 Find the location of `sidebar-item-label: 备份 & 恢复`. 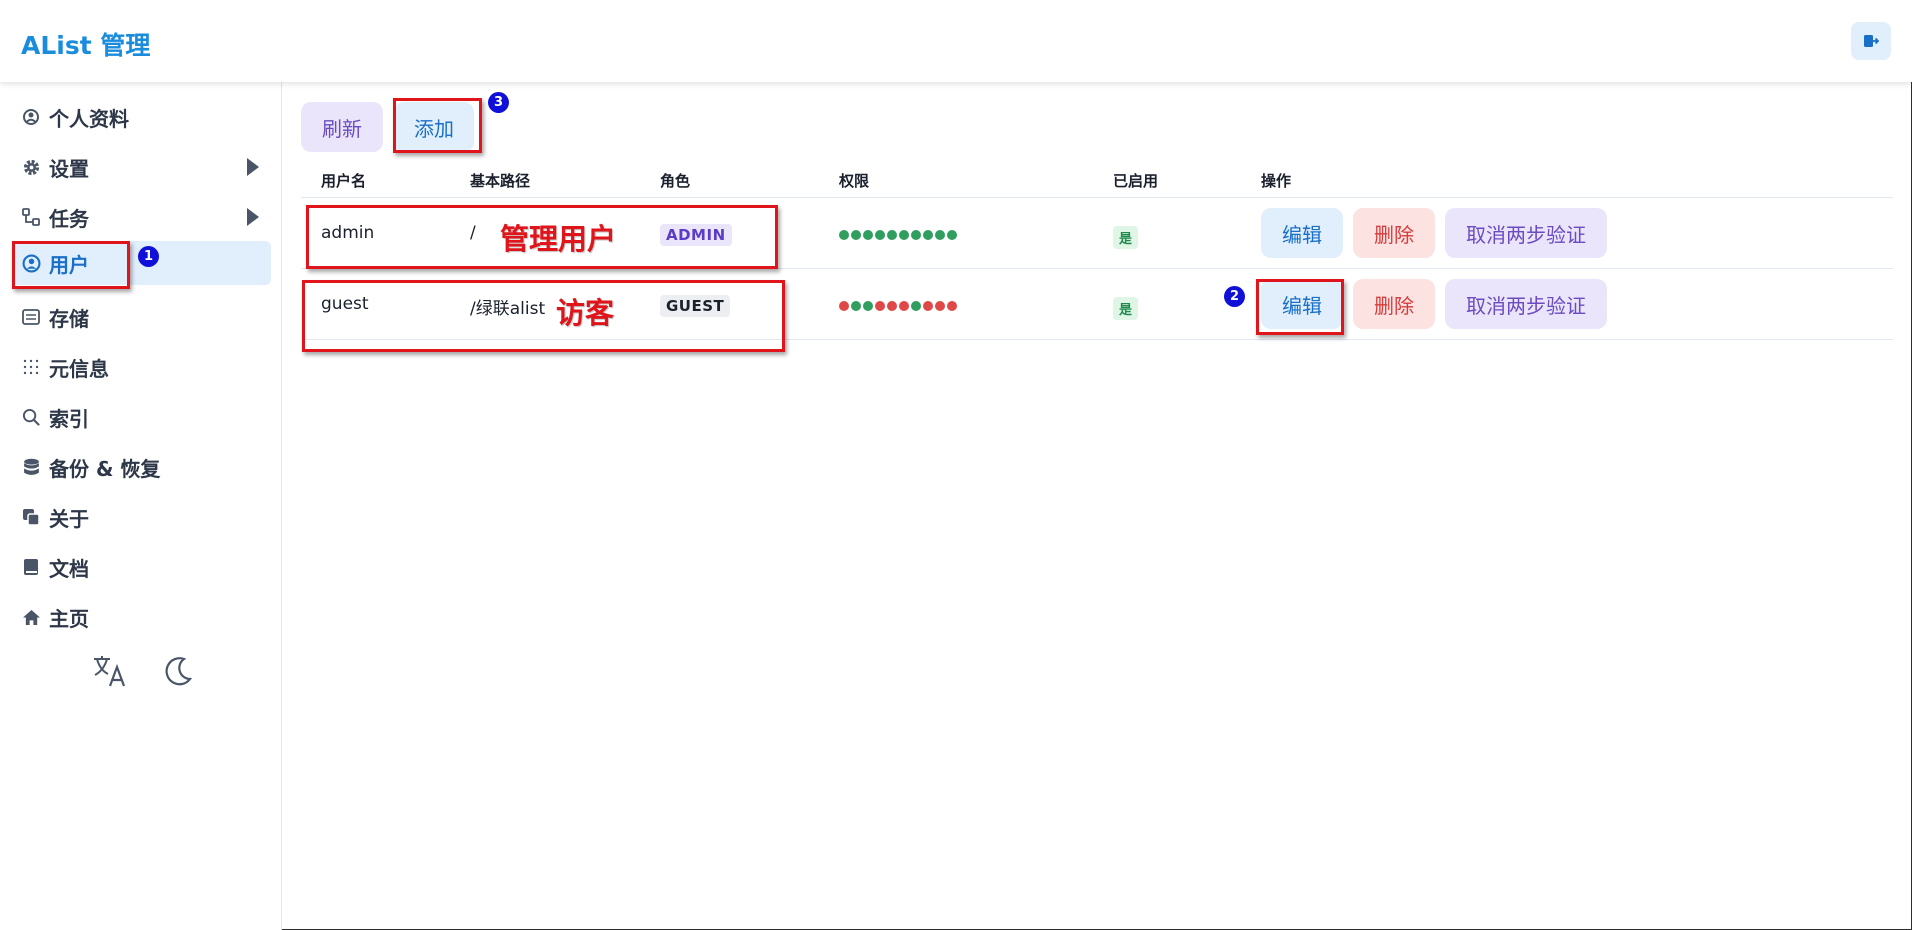

sidebar-item-label: 备份 & 恢复 is located at coordinates (105, 468).